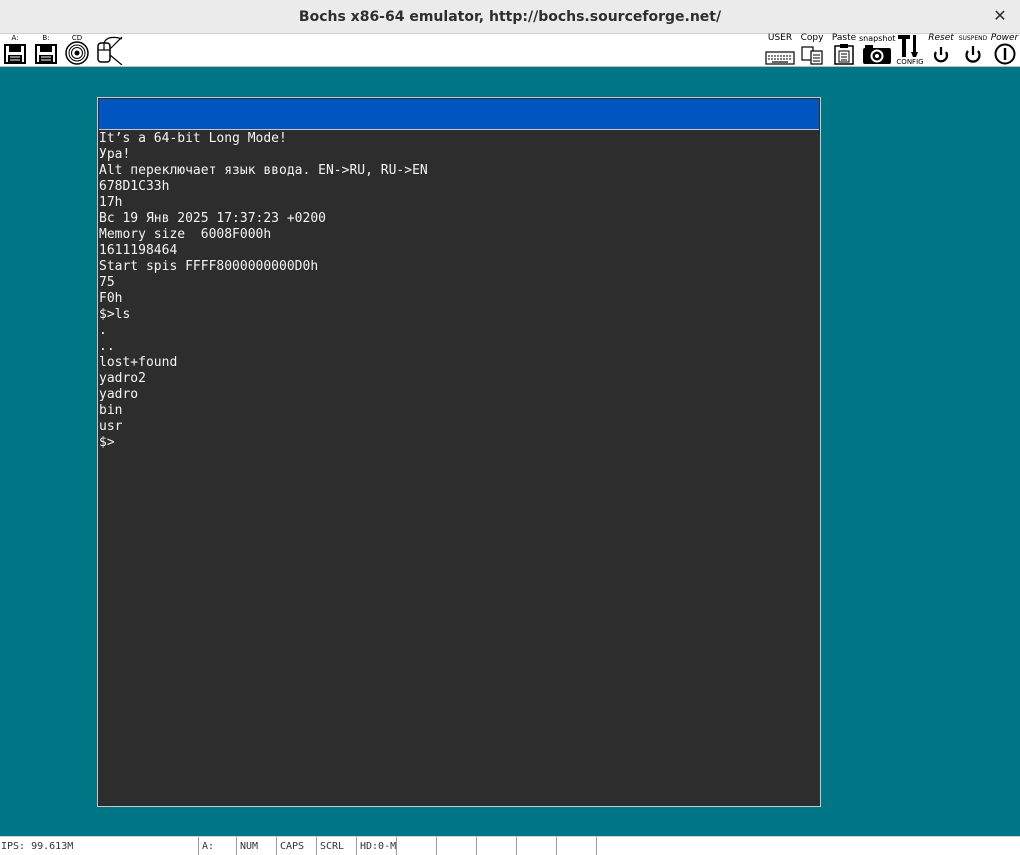  I want to click on config-caption: CONFIG, so click(910, 62).